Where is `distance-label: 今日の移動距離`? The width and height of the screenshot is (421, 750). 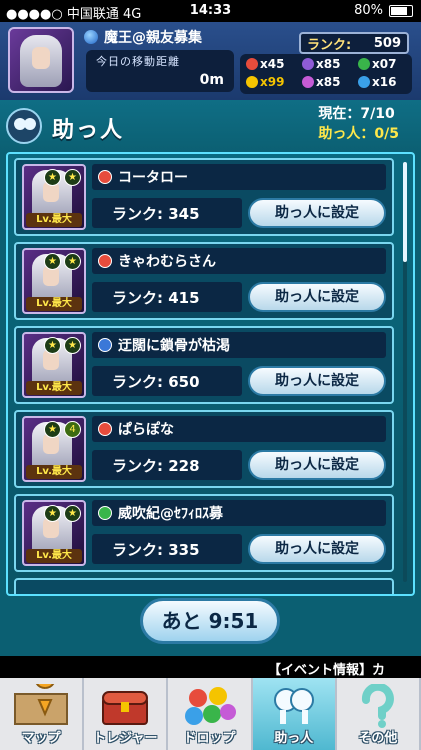 distance-label: 今日の移動距離 is located at coordinates (138, 61).